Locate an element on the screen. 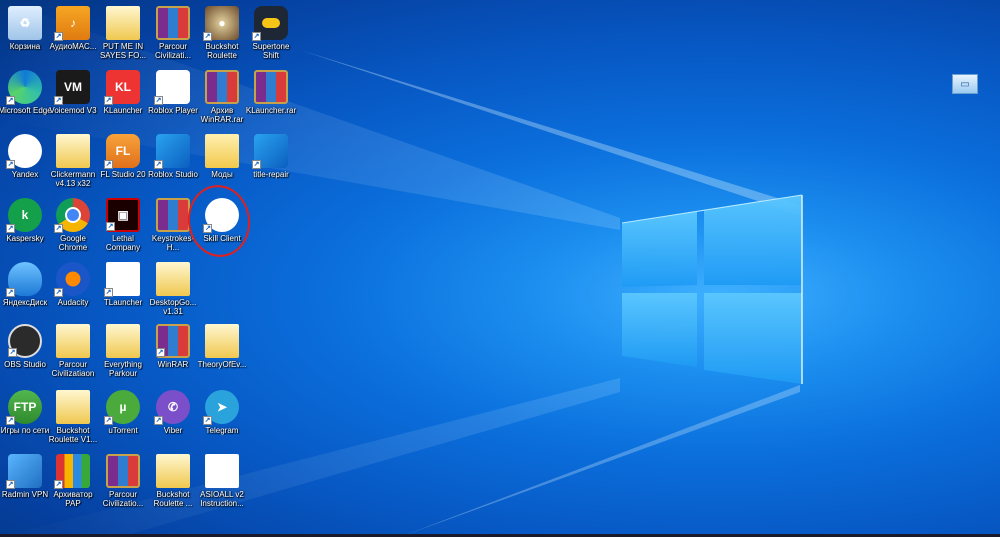 This screenshot has height=537, width=1000. desktop-icon: ♻ Корзина is located at coordinates (26, 36).